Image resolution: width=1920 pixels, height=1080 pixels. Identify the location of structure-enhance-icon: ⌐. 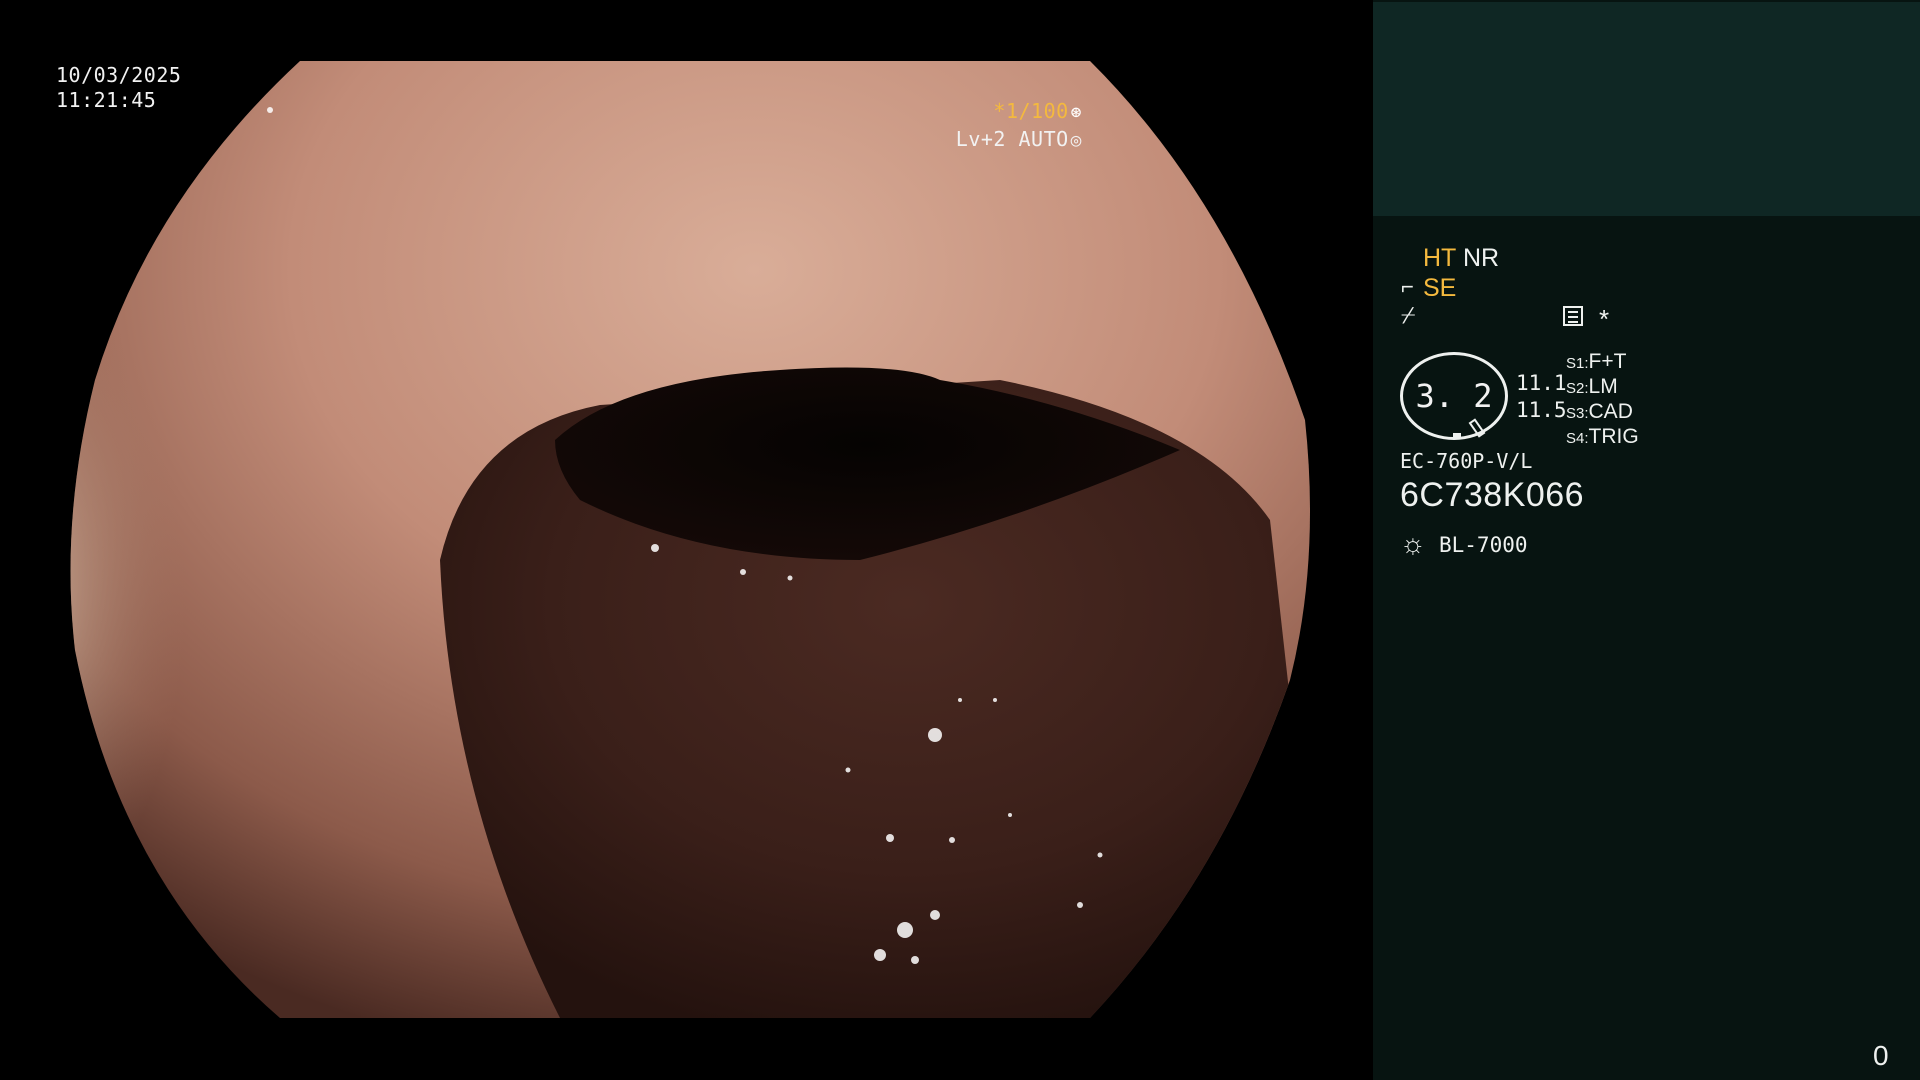
(1407, 286).